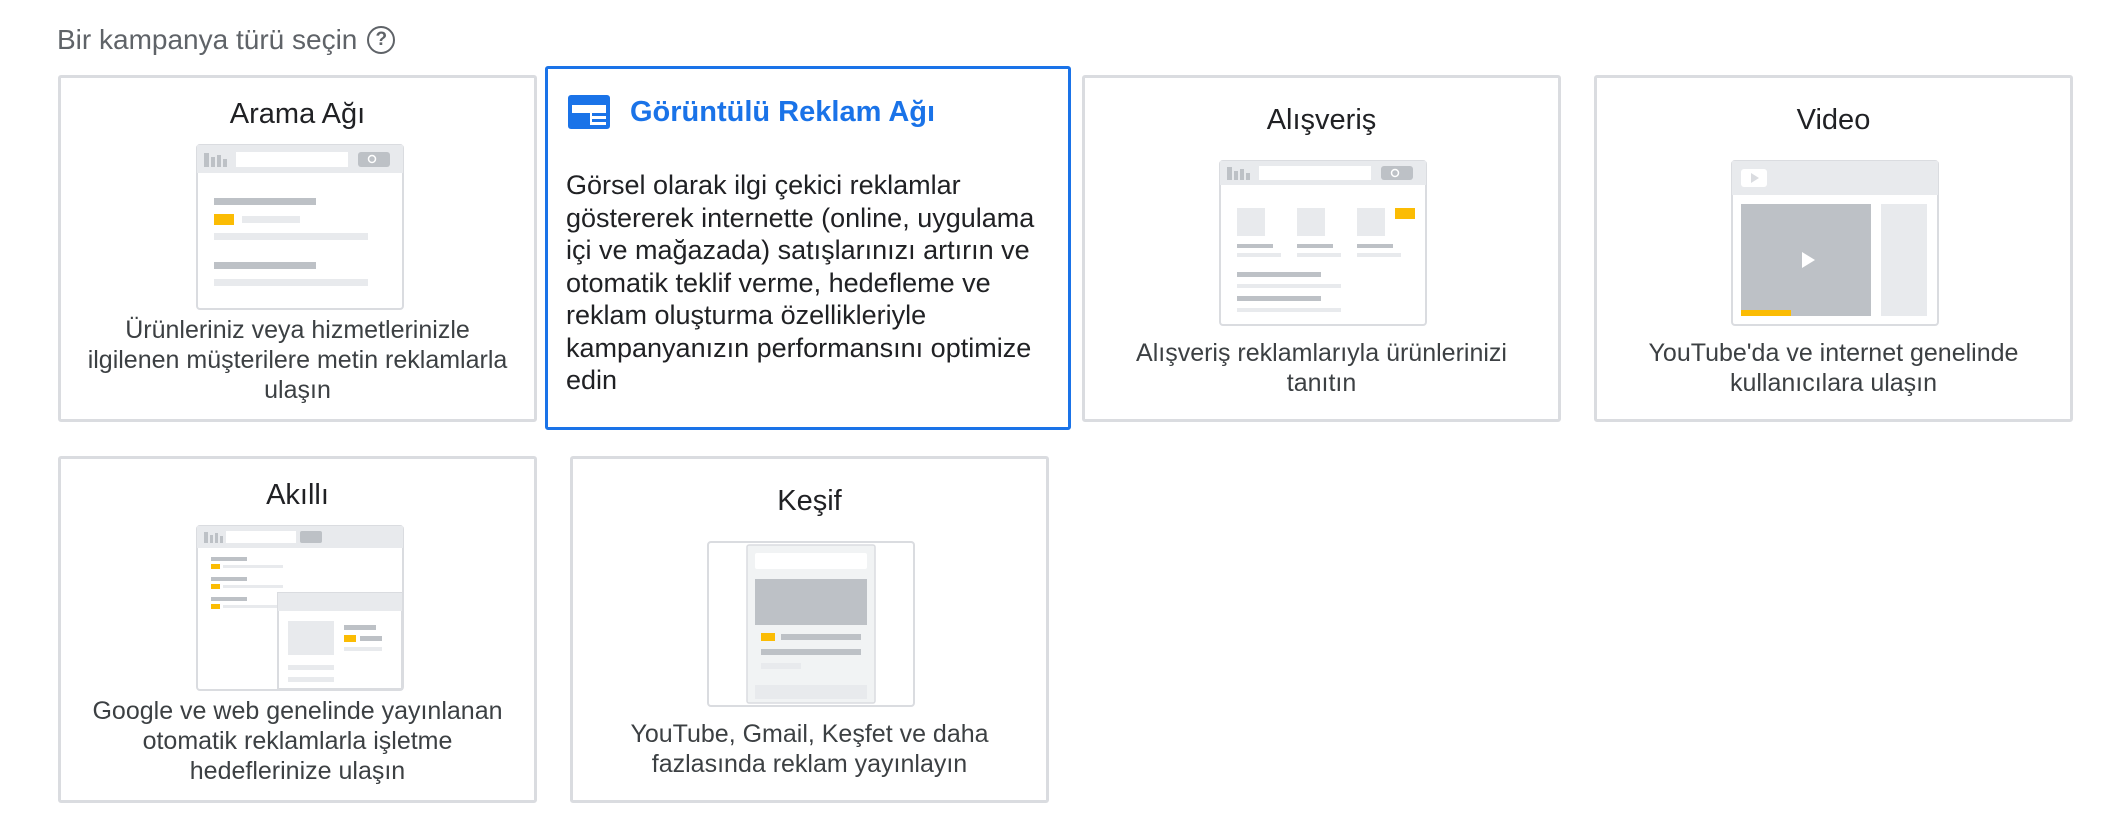 The image size is (2120, 820). I want to click on page-title: Bir kampanya türü seçin ?, so click(226, 40).